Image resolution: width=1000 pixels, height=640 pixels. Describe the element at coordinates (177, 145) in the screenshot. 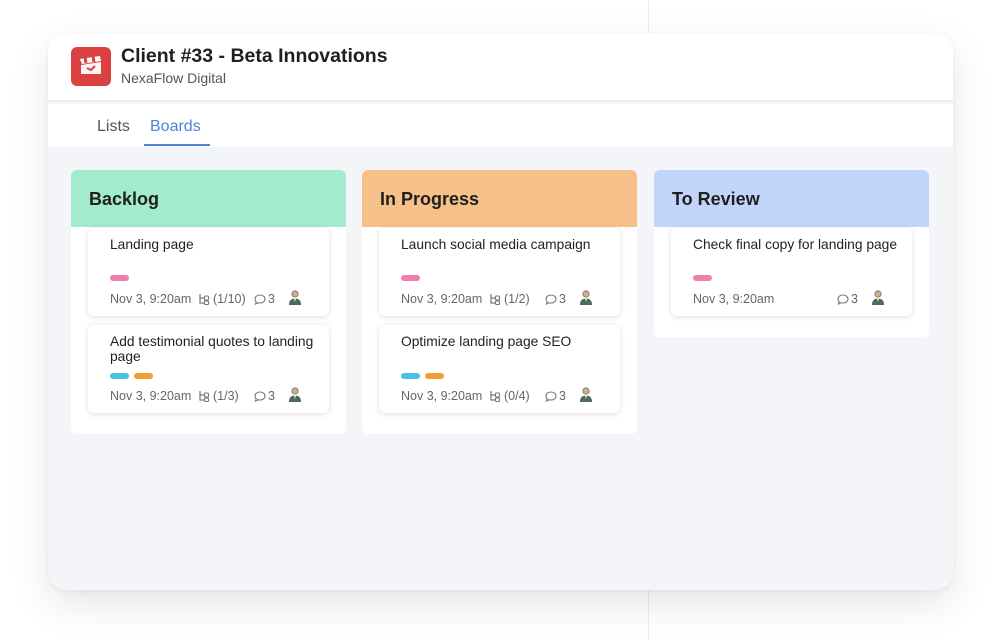

I see `active-tab-indicator` at that location.